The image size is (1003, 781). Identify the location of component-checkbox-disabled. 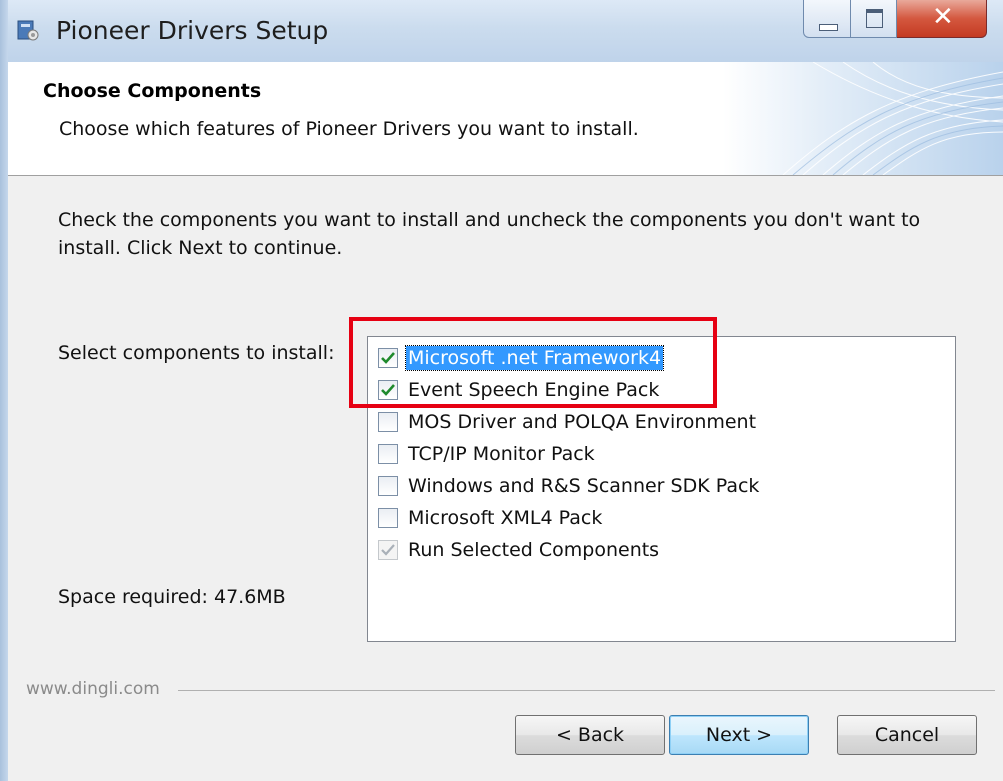
(388, 550).